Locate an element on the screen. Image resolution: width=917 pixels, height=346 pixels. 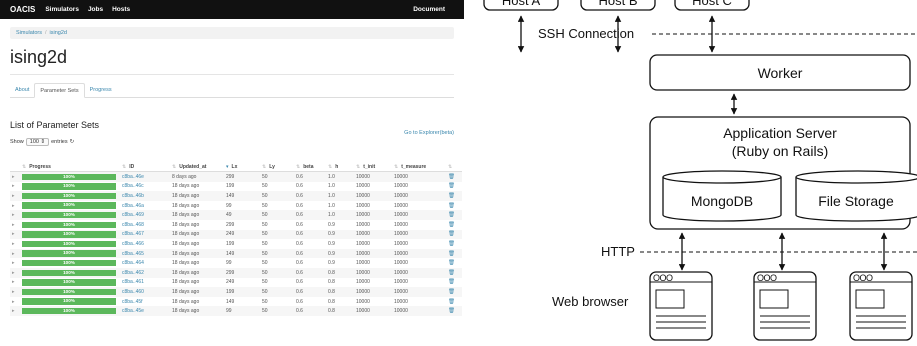
trash-icon-cell: 🗑 is located at coordinates (454, 272).